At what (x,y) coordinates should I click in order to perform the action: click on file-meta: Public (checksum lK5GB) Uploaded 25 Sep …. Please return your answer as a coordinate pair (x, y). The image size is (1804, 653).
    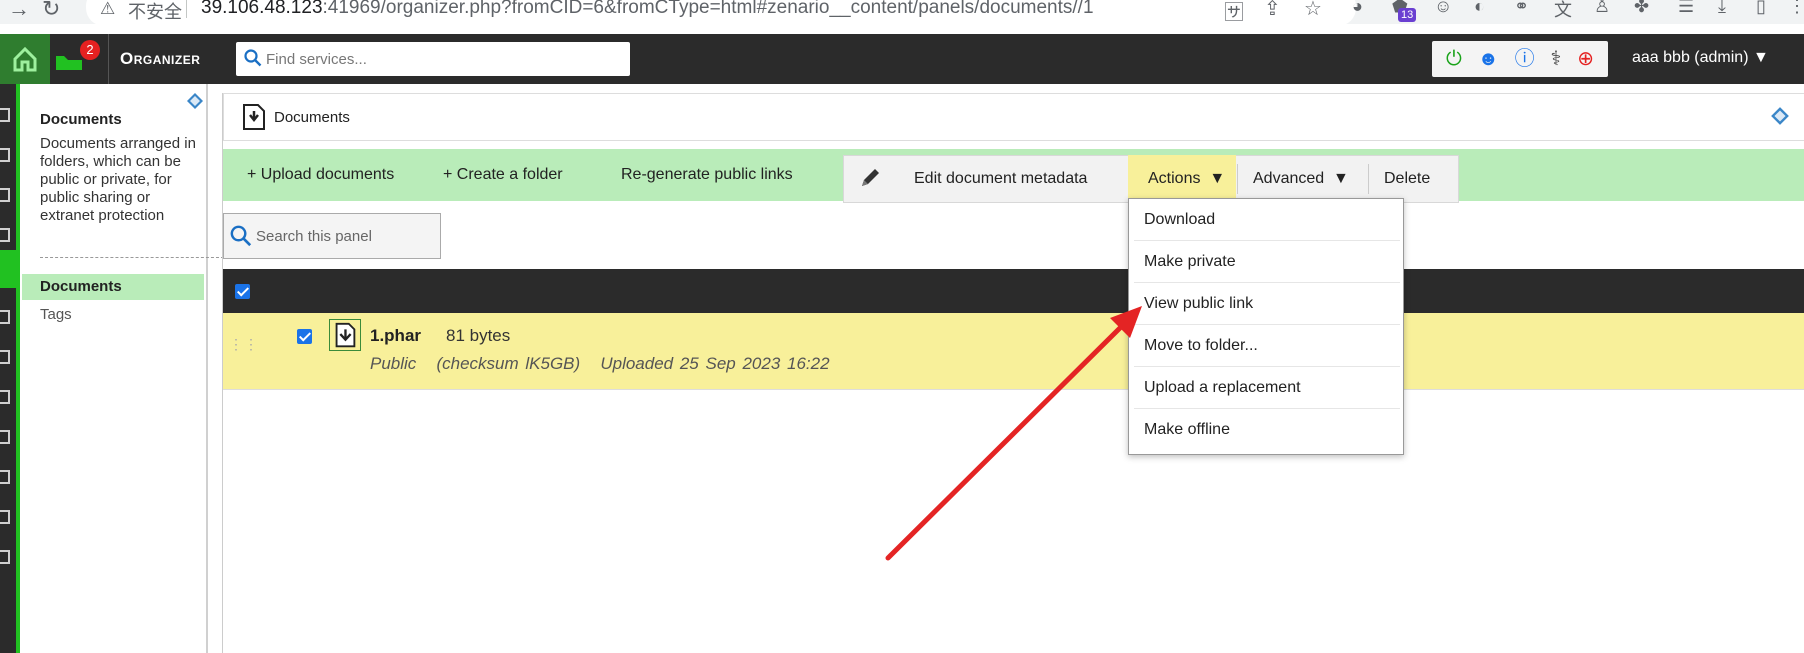
    Looking at the image, I should click on (600, 363).